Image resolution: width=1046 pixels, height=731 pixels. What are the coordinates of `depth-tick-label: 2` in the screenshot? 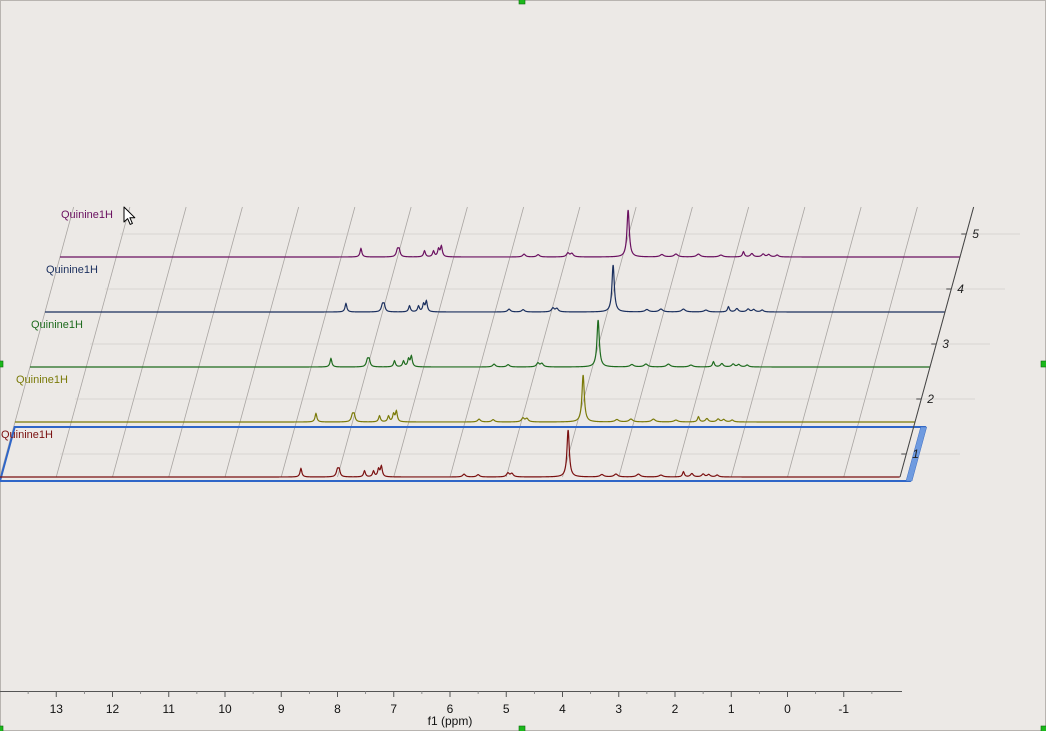 It's located at (930, 399).